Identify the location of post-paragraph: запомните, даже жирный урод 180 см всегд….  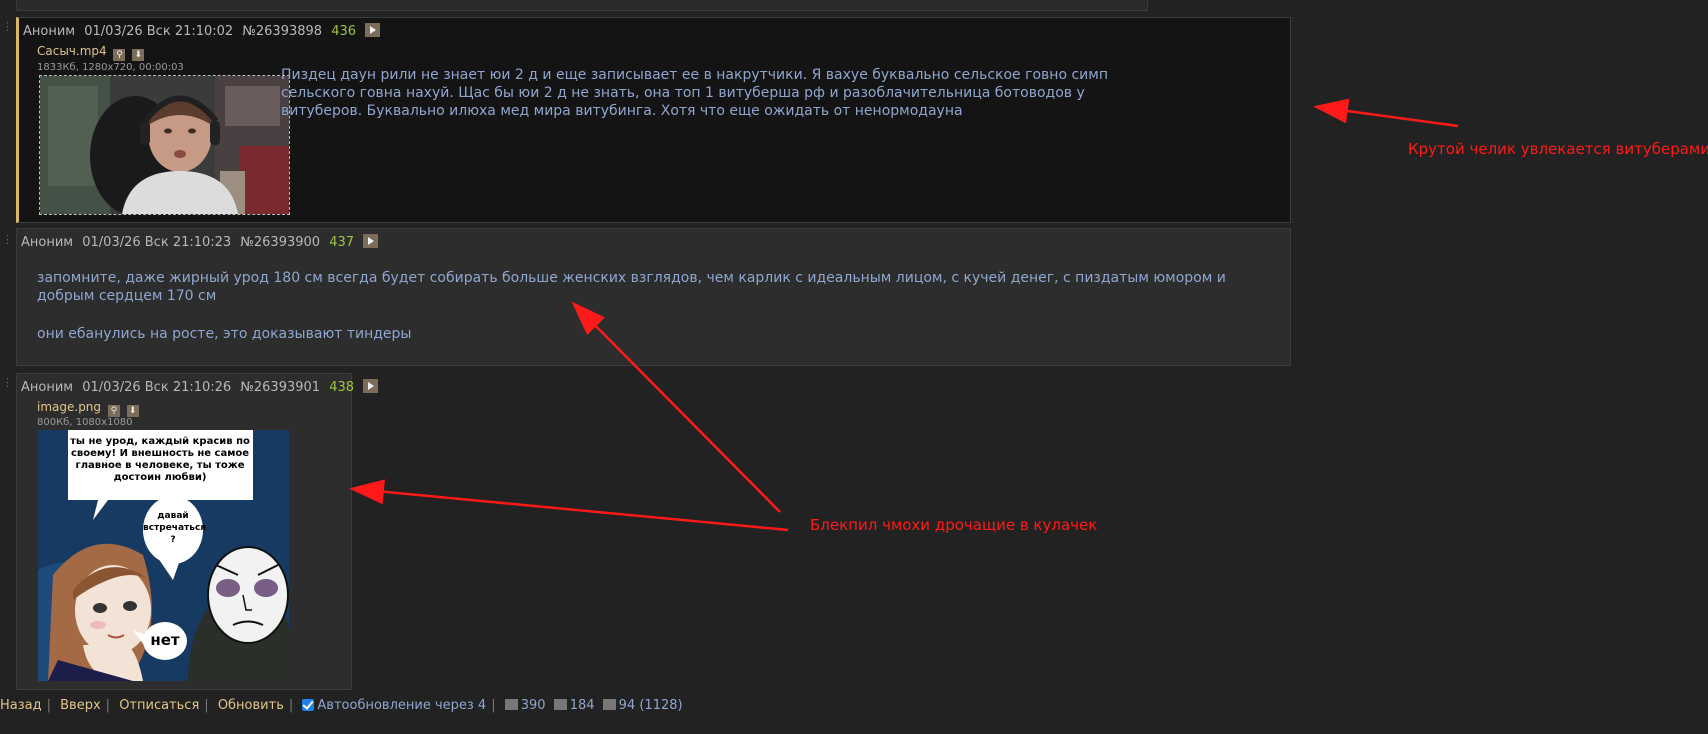
(631, 287).